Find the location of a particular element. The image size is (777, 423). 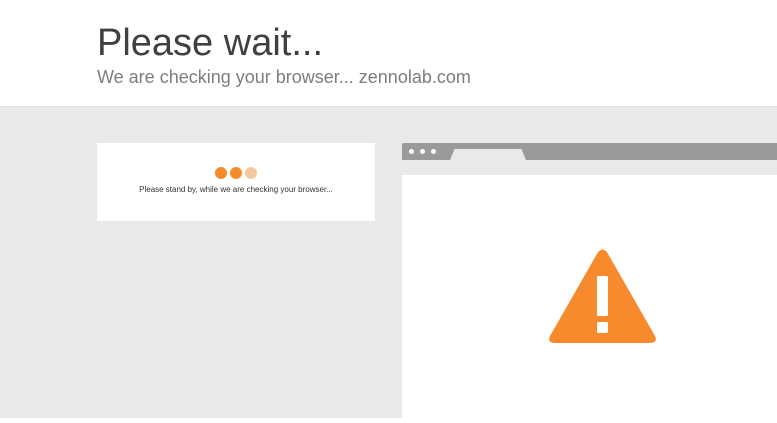

browser-title-bar is located at coordinates (589, 151).